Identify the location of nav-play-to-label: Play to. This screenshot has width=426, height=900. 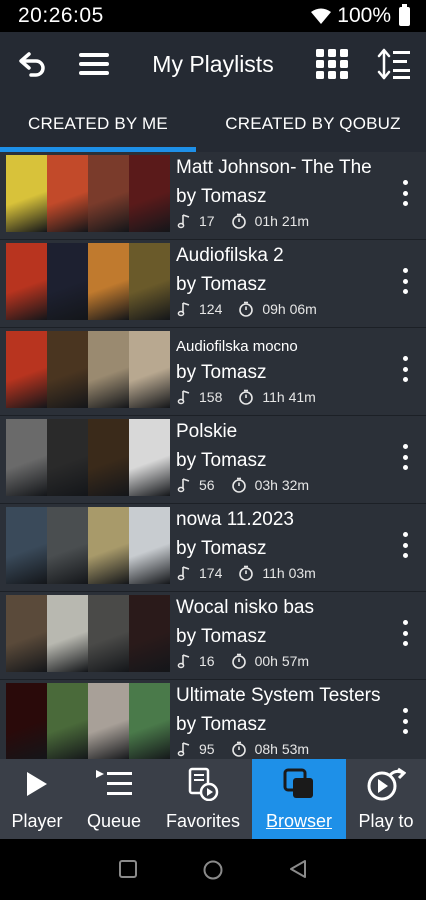
(386, 821).